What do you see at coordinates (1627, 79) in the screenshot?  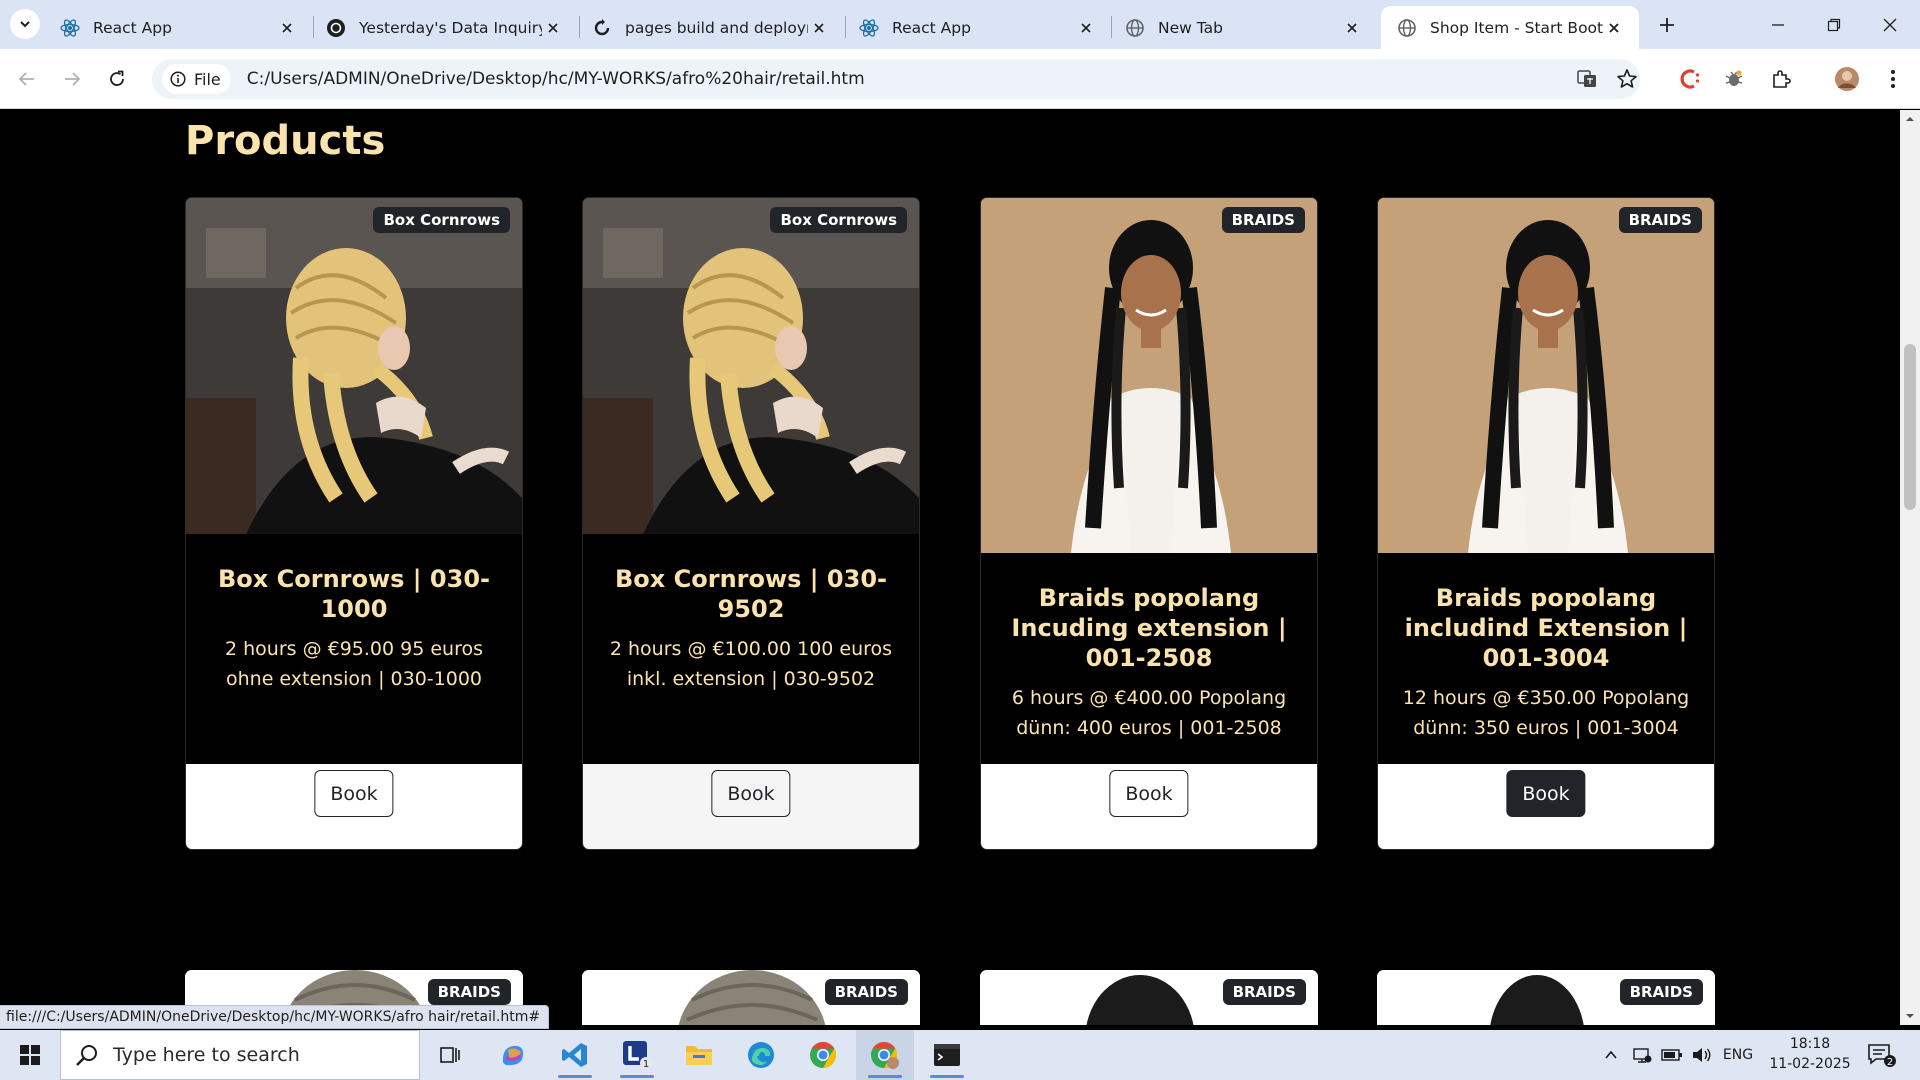 I see `bookmark-button` at bounding box center [1627, 79].